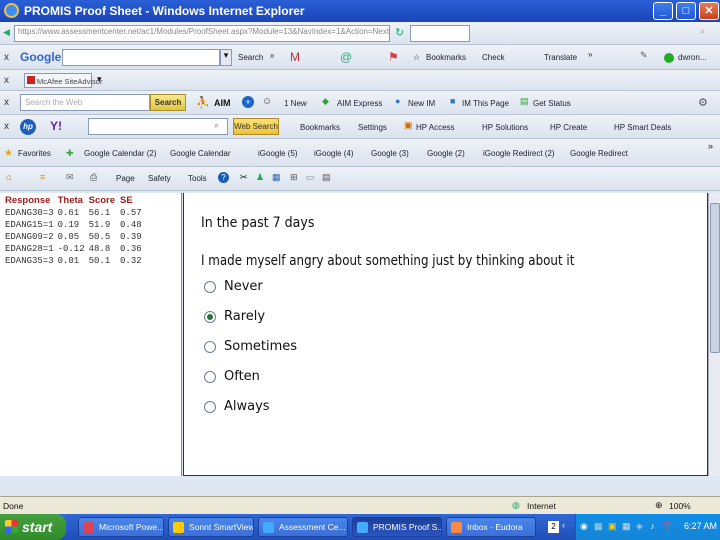  Describe the element at coordinates (70, 177) in the screenshot. I see `mail-icon: ✉` at that location.